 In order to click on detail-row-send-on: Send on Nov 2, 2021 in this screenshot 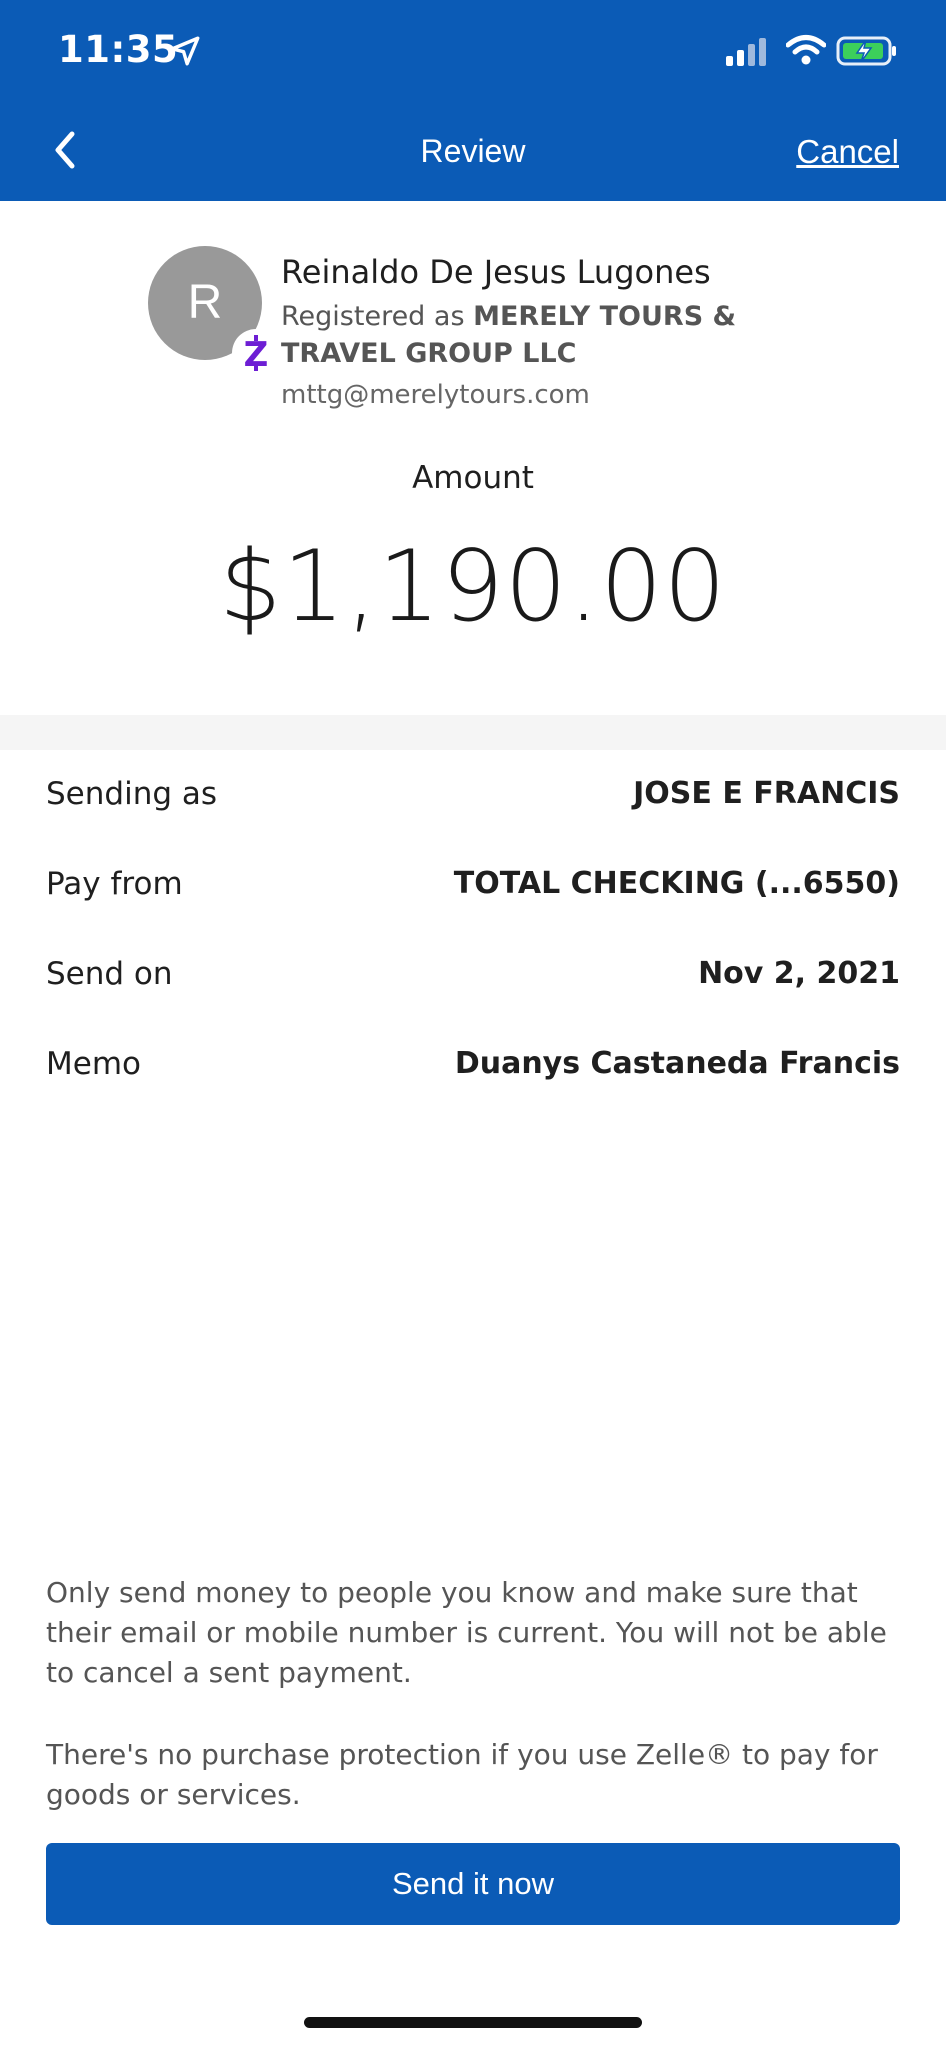, I will do `click(473, 981)`.